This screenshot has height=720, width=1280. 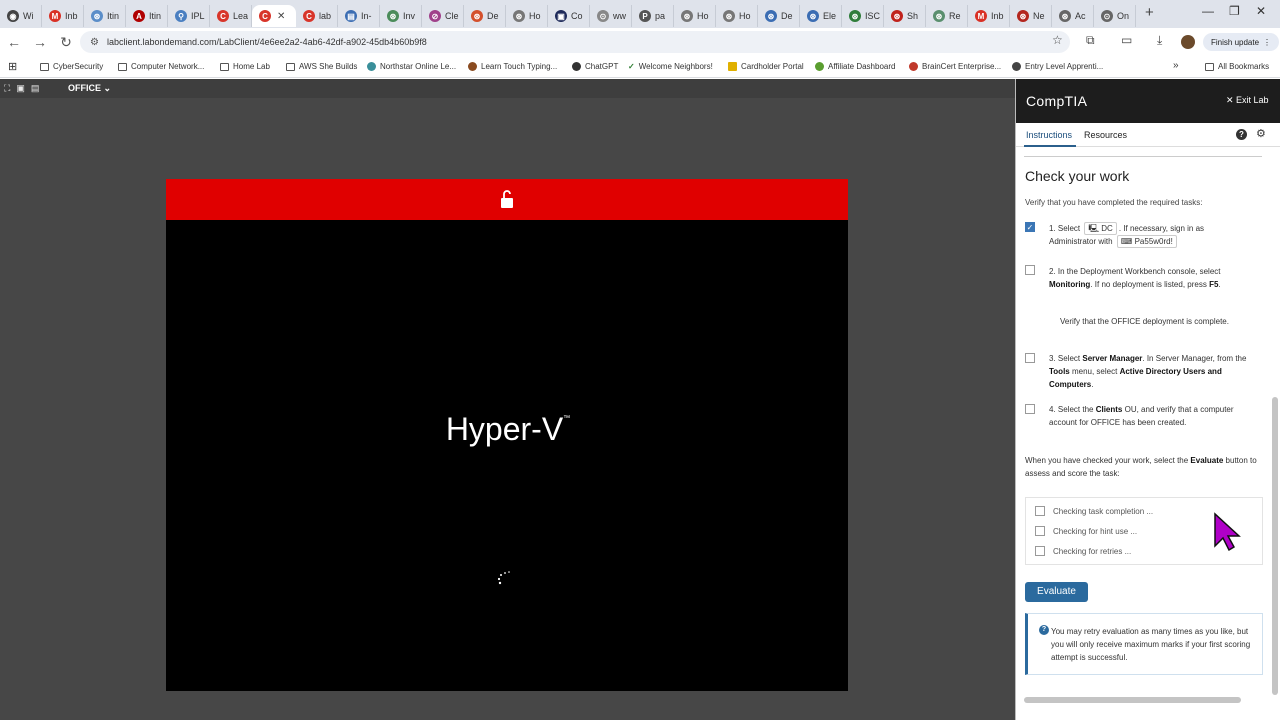 What do you see at coordinates (913, 66) in the screenshot?
I see `braincert-icon` at bounding box center [913, 66].